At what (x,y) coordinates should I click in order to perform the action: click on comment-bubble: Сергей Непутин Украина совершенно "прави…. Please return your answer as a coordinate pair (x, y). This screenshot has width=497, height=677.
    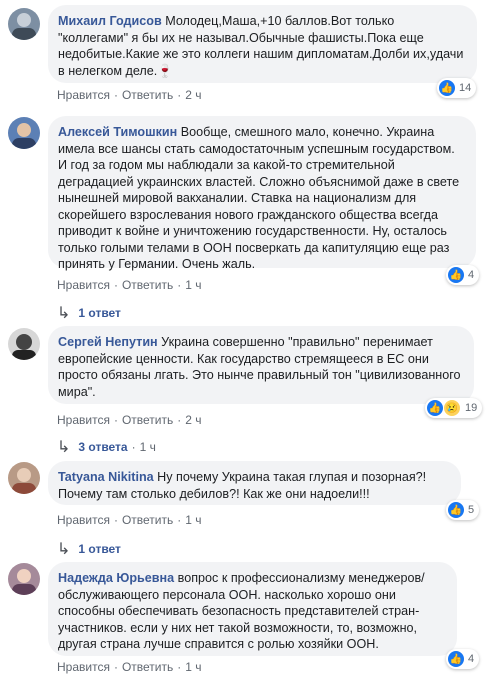
    Looking at the image, I should click on (261, 365).